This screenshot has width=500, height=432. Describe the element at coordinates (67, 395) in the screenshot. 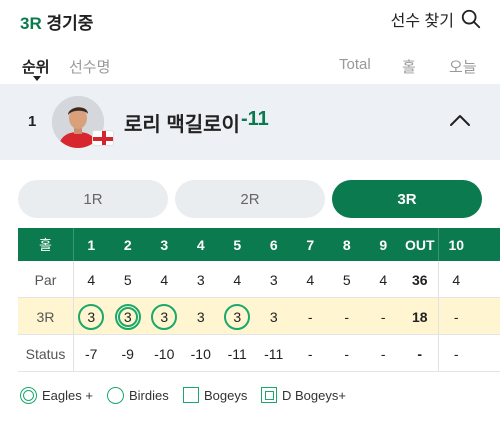

I see `legend-eagles-label: Eagles +` at that location.